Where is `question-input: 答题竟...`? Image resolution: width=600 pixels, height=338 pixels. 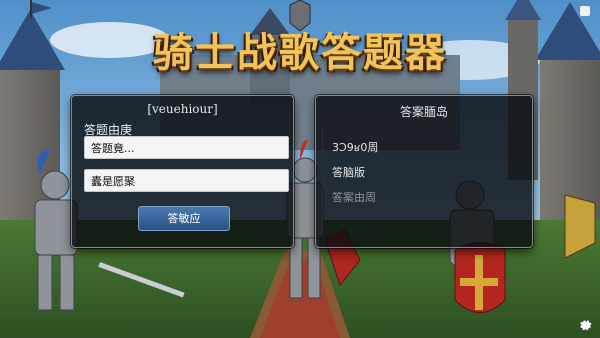
question-input: 答题竟... is located at coordinates (186, 147).